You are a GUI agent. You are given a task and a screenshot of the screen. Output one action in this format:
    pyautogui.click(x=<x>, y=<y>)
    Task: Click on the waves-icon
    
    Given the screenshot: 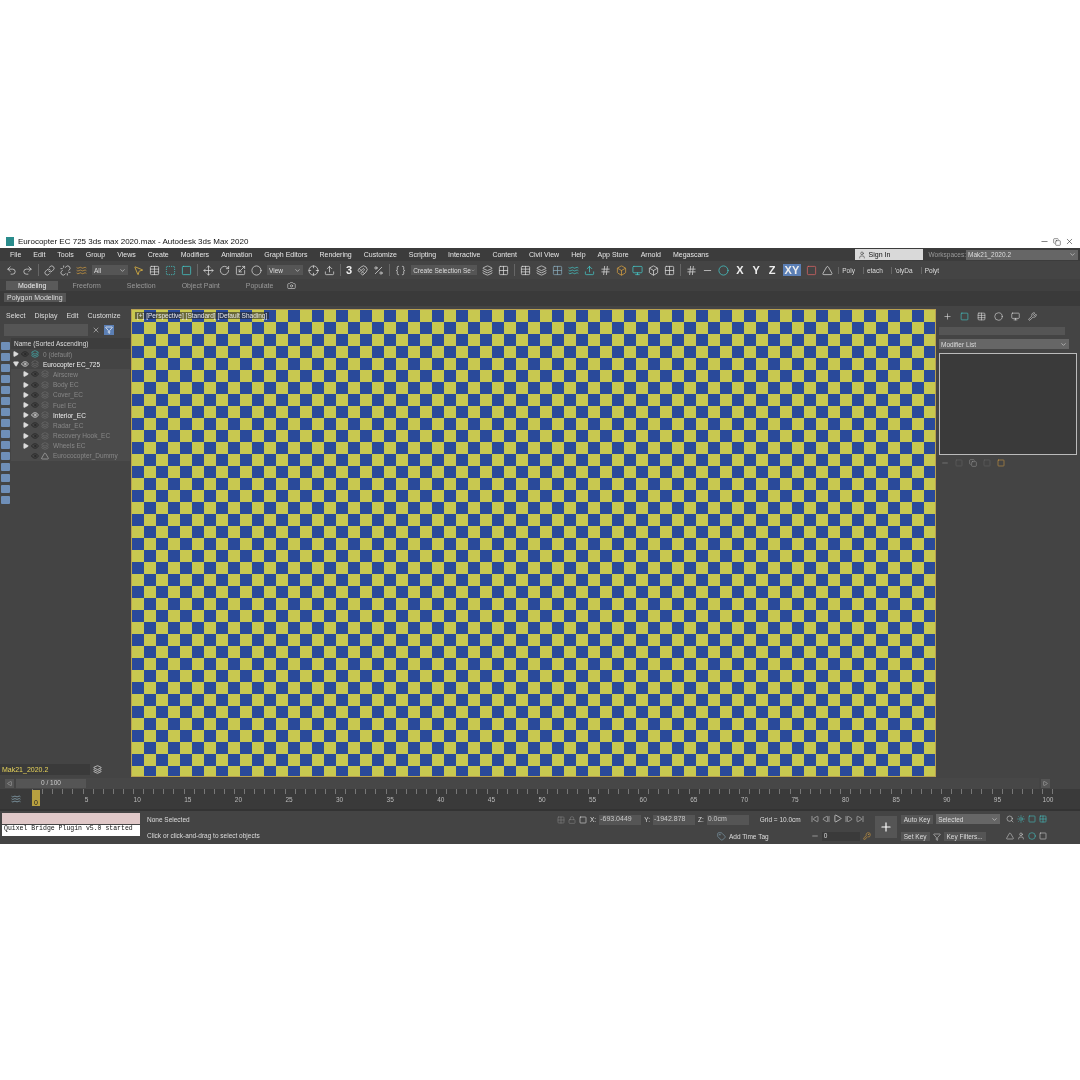 What is the action you would take?
    pyautogui.click(x=81, y=270)
    